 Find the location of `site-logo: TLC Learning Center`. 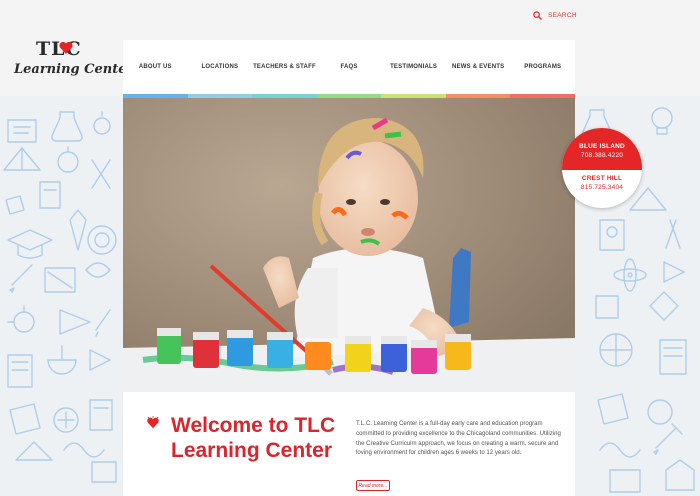

site-logo: TLC Learning Center is located at coordinates (71, 62).